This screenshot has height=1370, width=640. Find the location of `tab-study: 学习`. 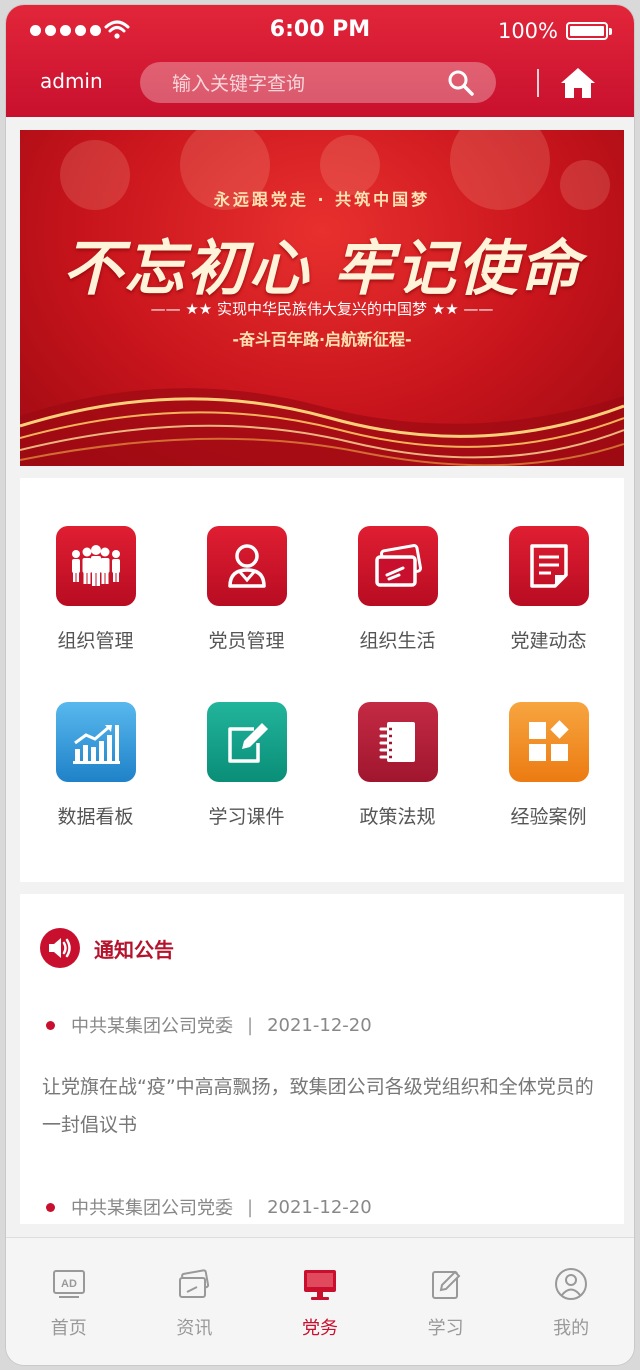

tab-study: 学习 is located at coordinates (446, 1301).